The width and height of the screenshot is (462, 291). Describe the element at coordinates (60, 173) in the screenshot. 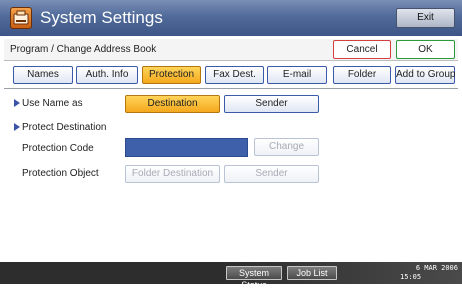

I see `protection-object-label: Protection Object` at that location.